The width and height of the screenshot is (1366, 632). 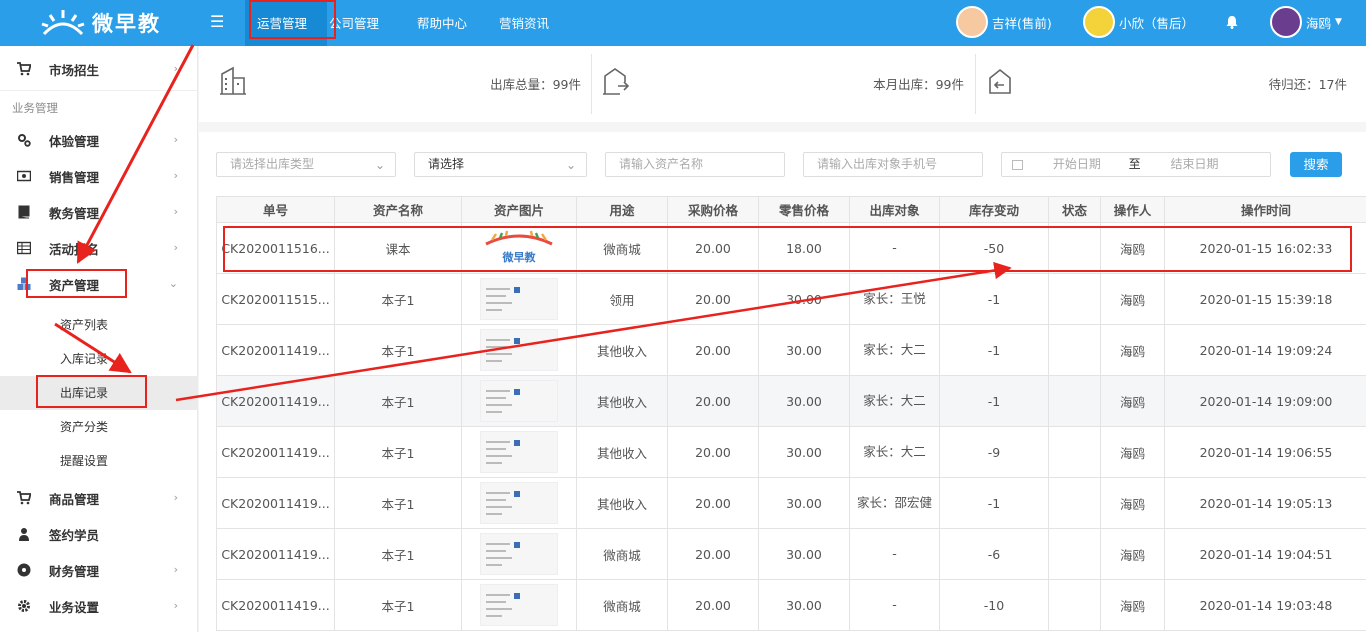 I want to click on sidebar-sub-stock-out: 出库记录, so click(x=99, y=393).